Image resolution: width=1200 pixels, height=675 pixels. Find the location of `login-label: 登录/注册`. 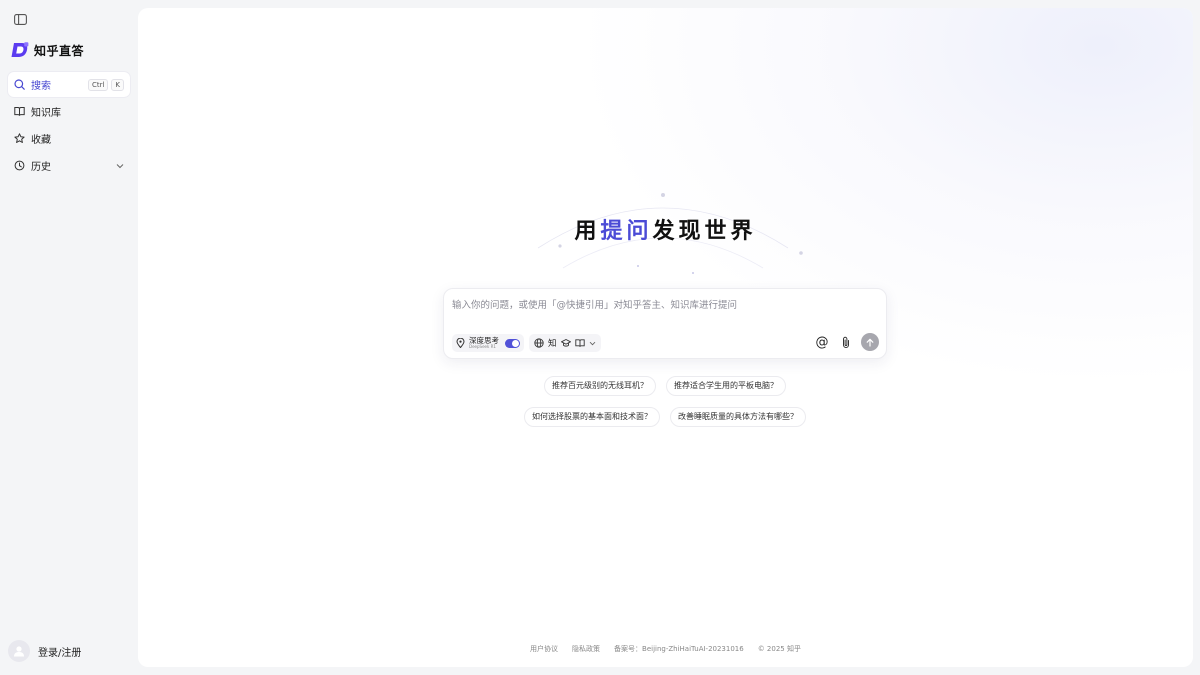

login-label: 登录/注册 is located at coordinates (60, 653).